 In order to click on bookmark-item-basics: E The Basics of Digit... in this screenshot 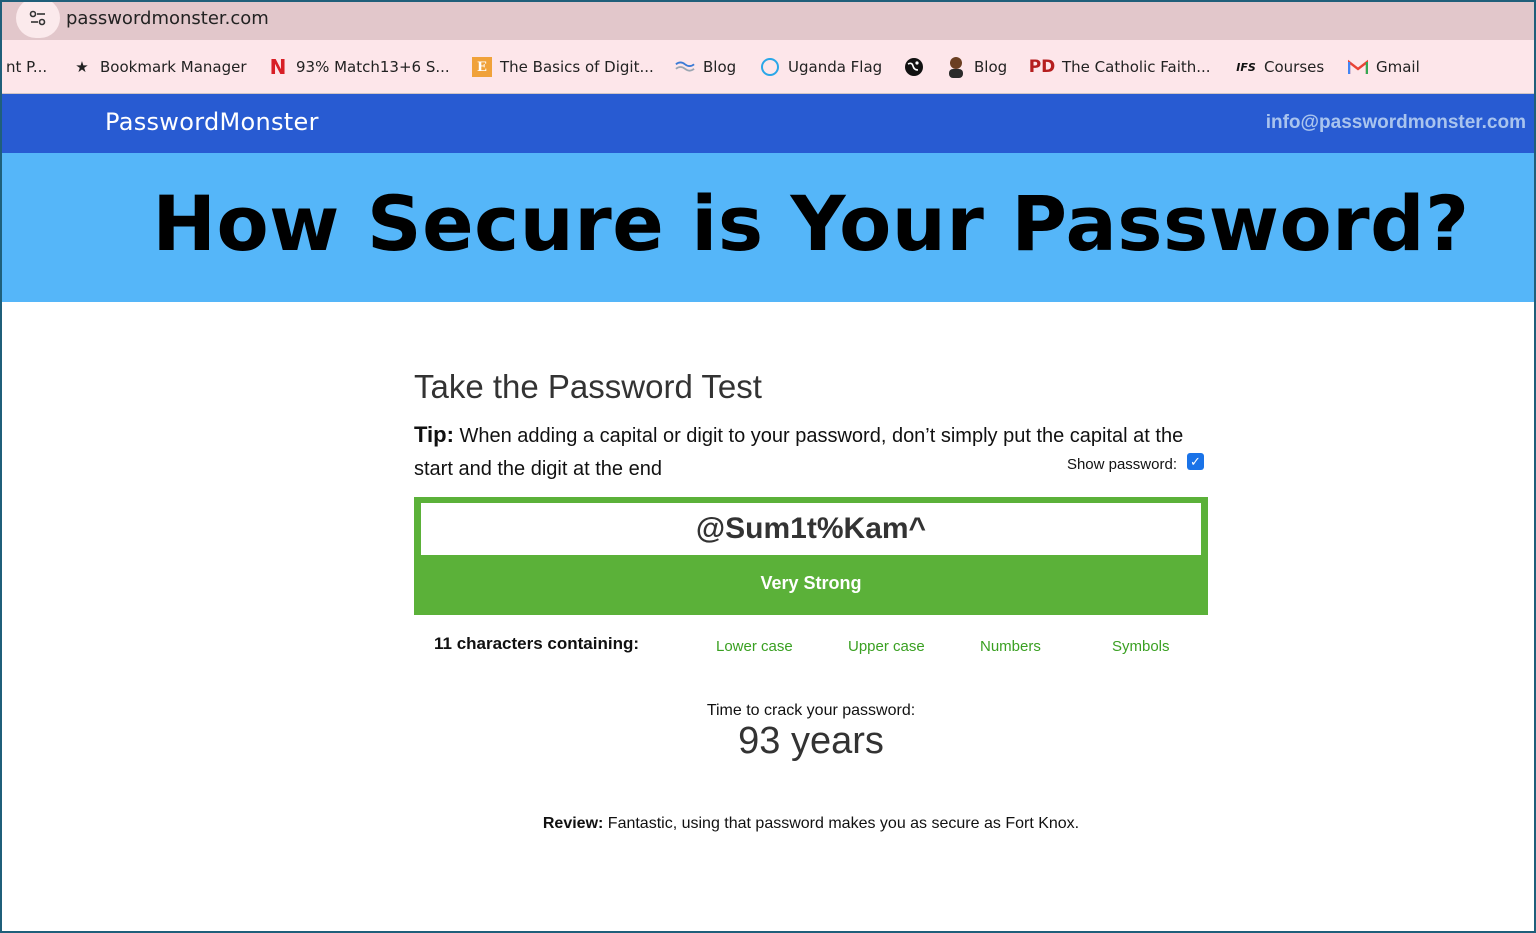, I will do `click(563, 67)`.